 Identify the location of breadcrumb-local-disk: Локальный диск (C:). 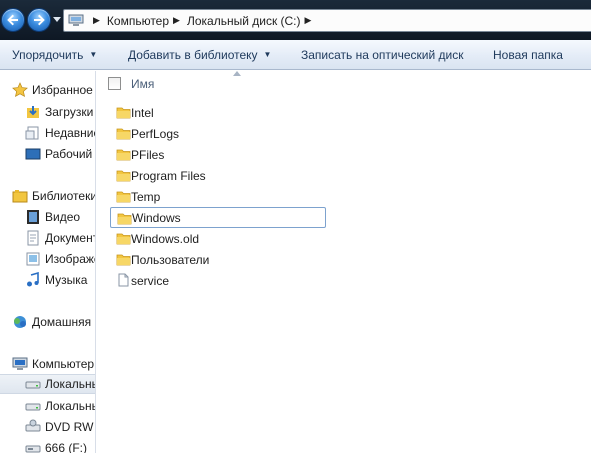
(244, 21).